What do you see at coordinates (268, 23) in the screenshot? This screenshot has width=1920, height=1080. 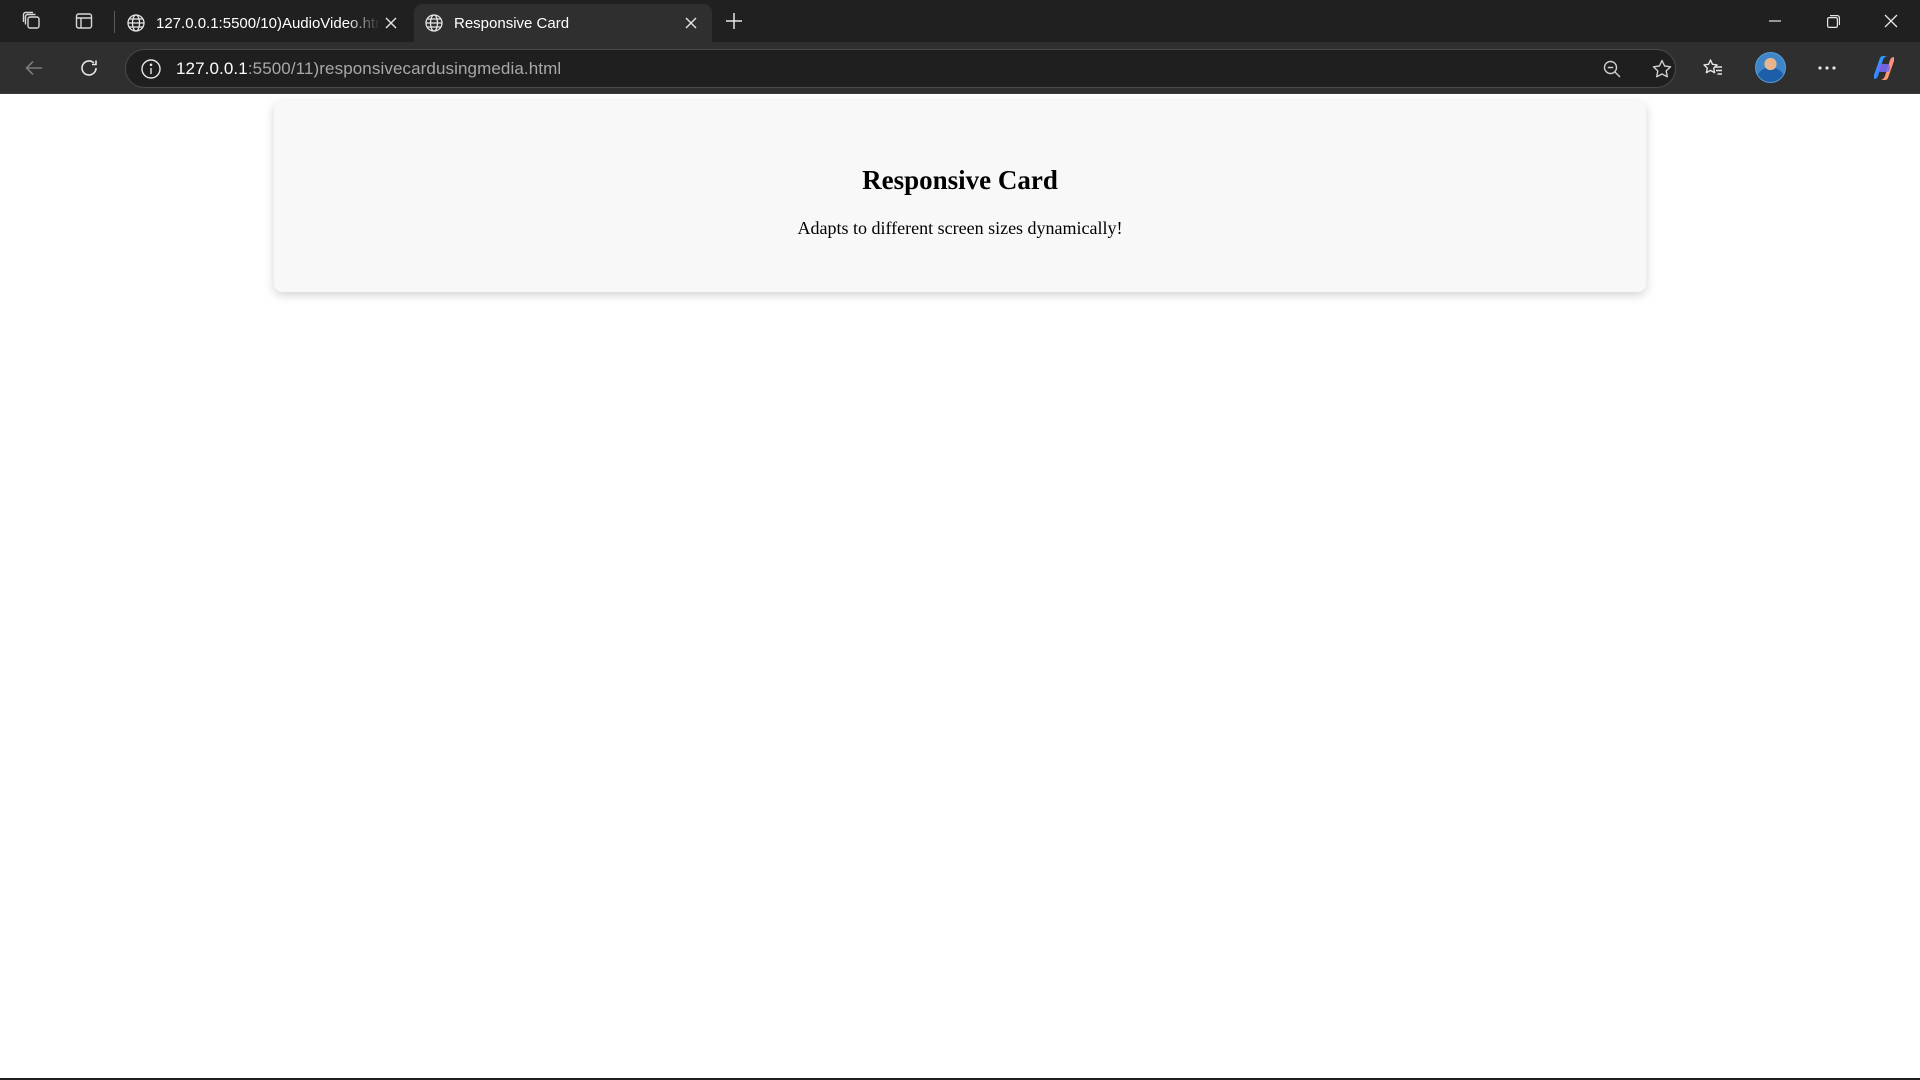 I see `tab-title: 127.0.0.1:5500/10)AudioVideo.html` at bounding box center [268, 23].